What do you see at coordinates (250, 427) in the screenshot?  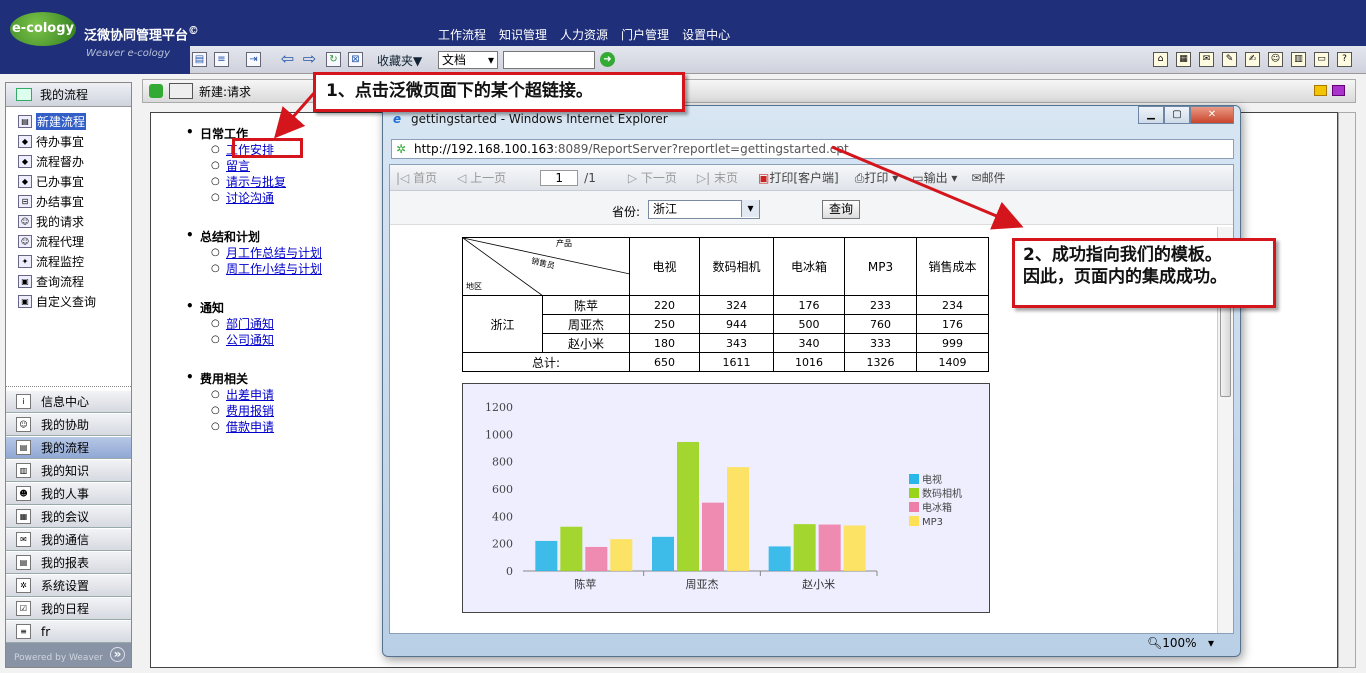 I see `link-loan-request: 借款申请` at bounding box center [250, 427].